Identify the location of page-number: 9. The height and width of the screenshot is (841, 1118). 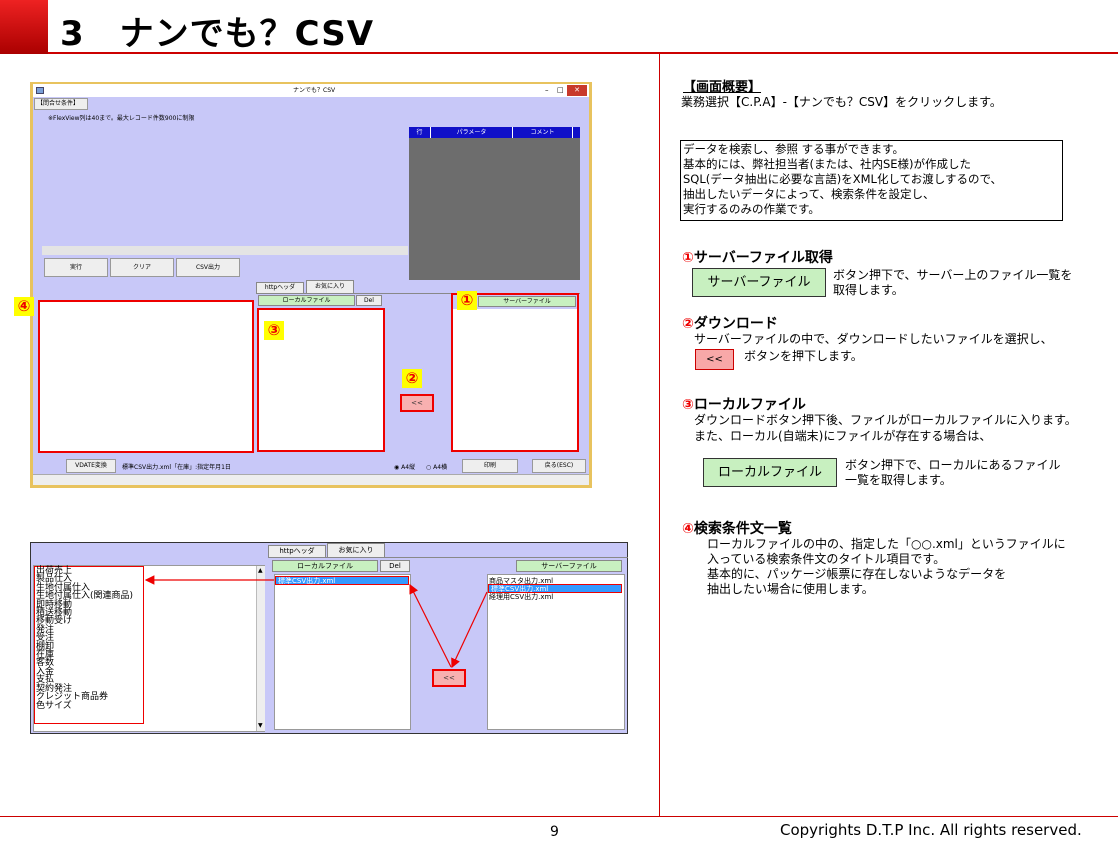
(554, 832).